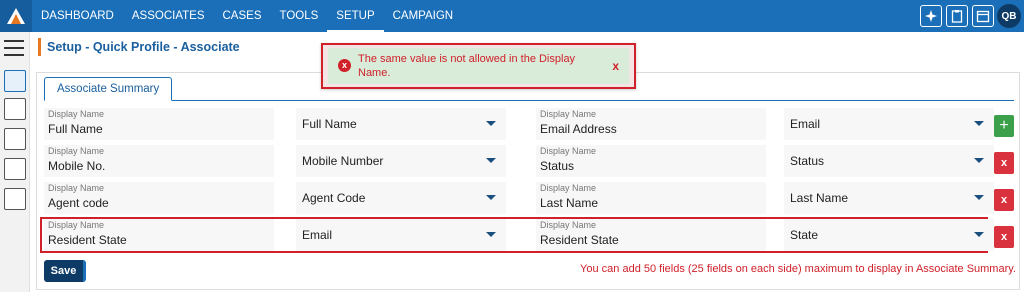  What do you see at coordinates (557, 166) in the screenshot?
I see `field-value: Status` at bounding box center [557, 166].